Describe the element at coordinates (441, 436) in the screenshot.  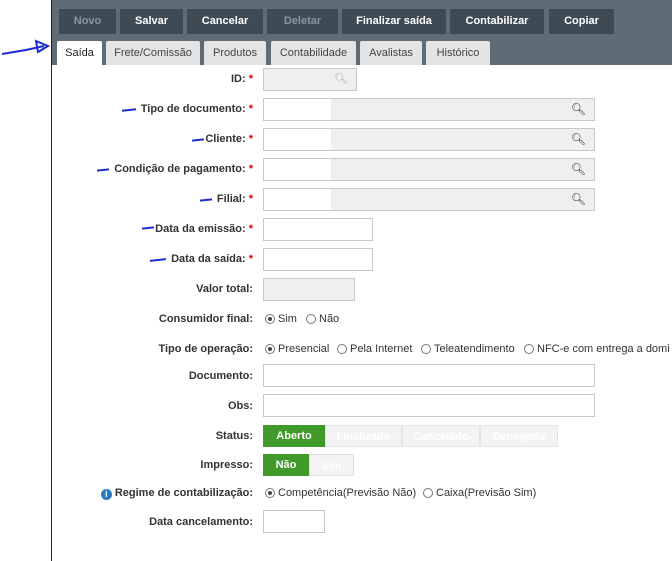
I see `status-cancelado-button: Cancelado` at that location.